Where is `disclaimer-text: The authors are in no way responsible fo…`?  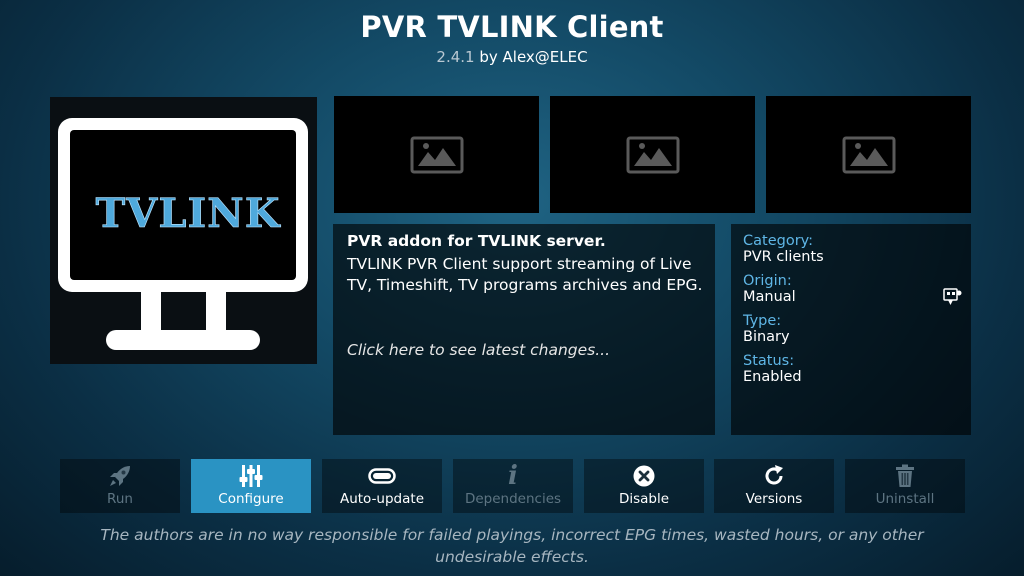 disclaimer-text: The authors are in no way responsible fo… is located at coordinates (512, 546).